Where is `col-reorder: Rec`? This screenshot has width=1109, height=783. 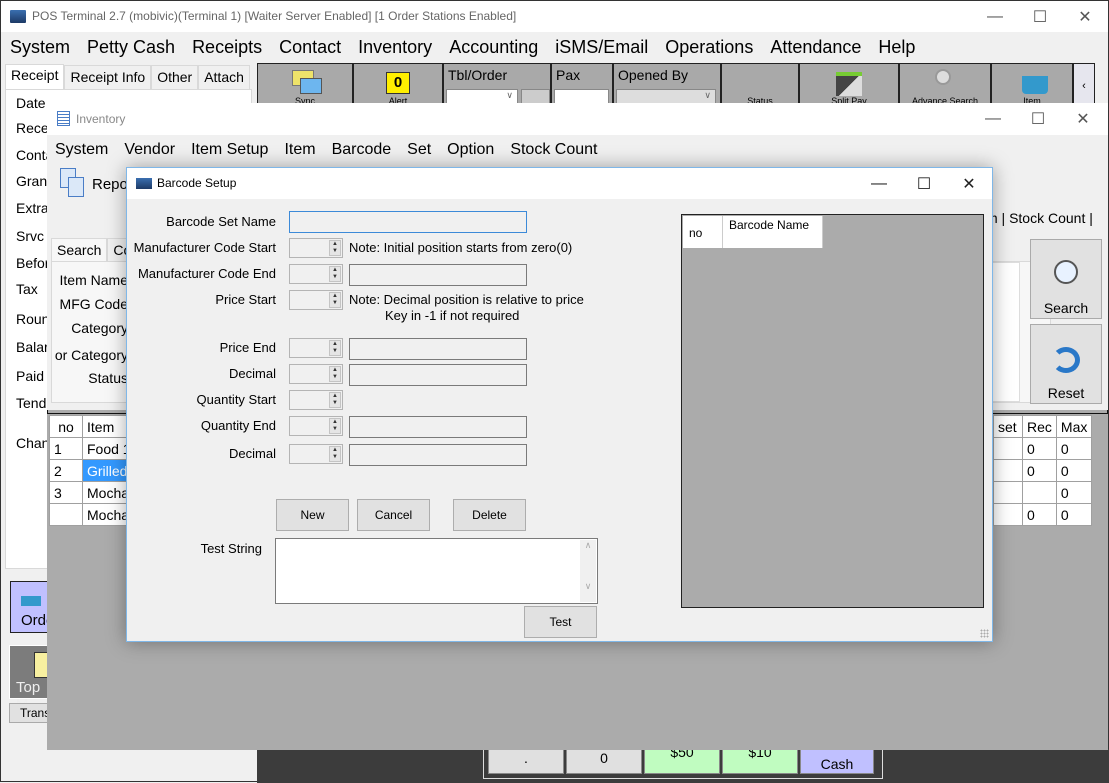
col-reorder: Rec is located at coordinates (1039, 426).